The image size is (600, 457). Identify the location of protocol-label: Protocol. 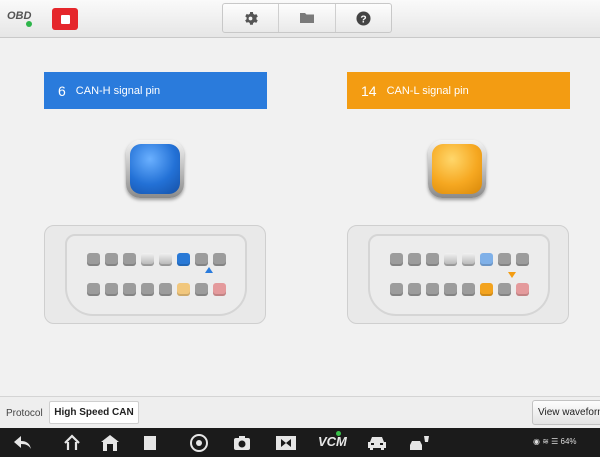
(24, 413).